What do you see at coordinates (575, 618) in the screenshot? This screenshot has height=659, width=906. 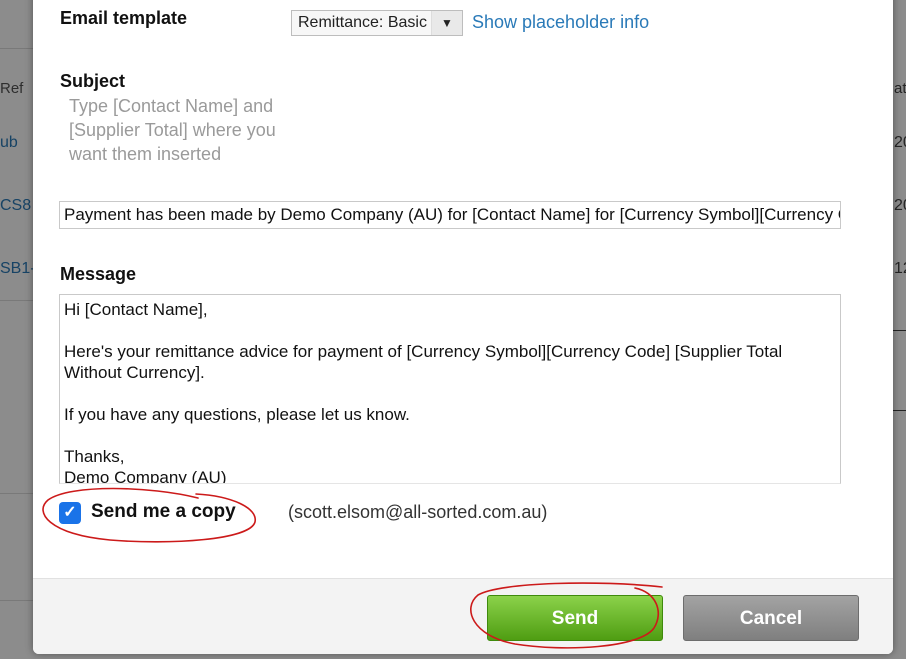 I see `send-button: Send` at bounding box center [575, 618].